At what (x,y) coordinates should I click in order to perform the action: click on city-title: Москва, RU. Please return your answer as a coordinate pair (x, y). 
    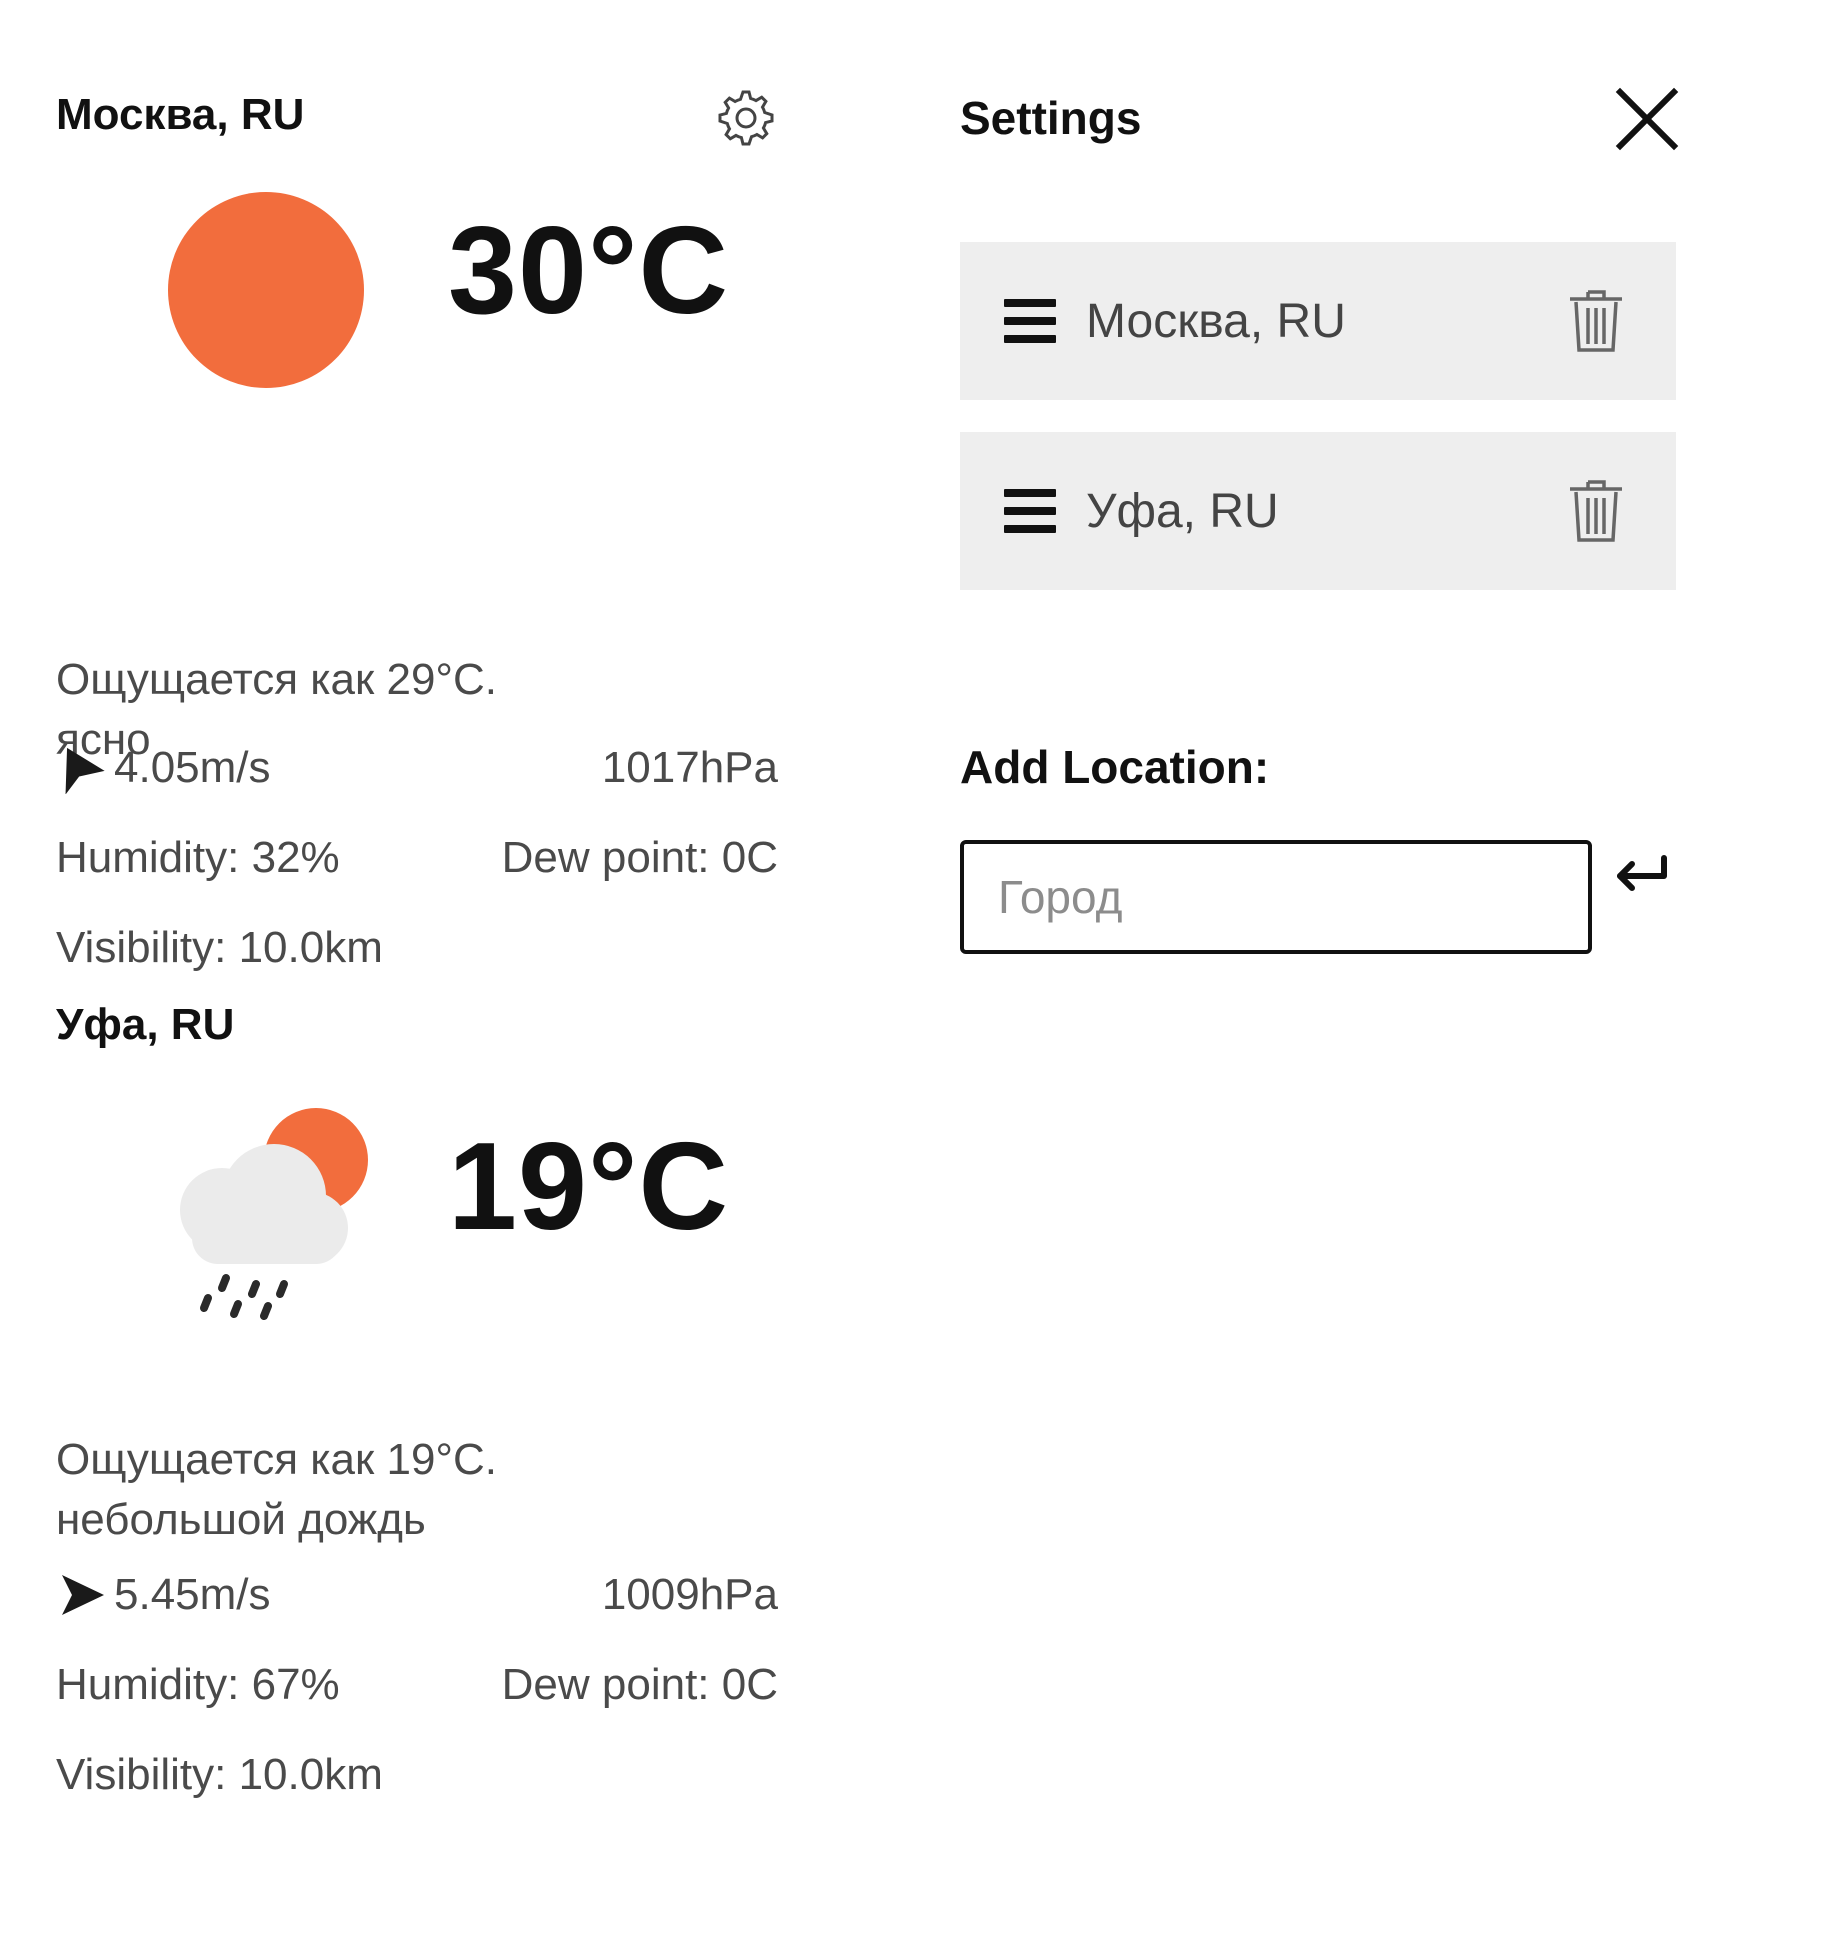
    Looking at the image, I should click on (180, 114).